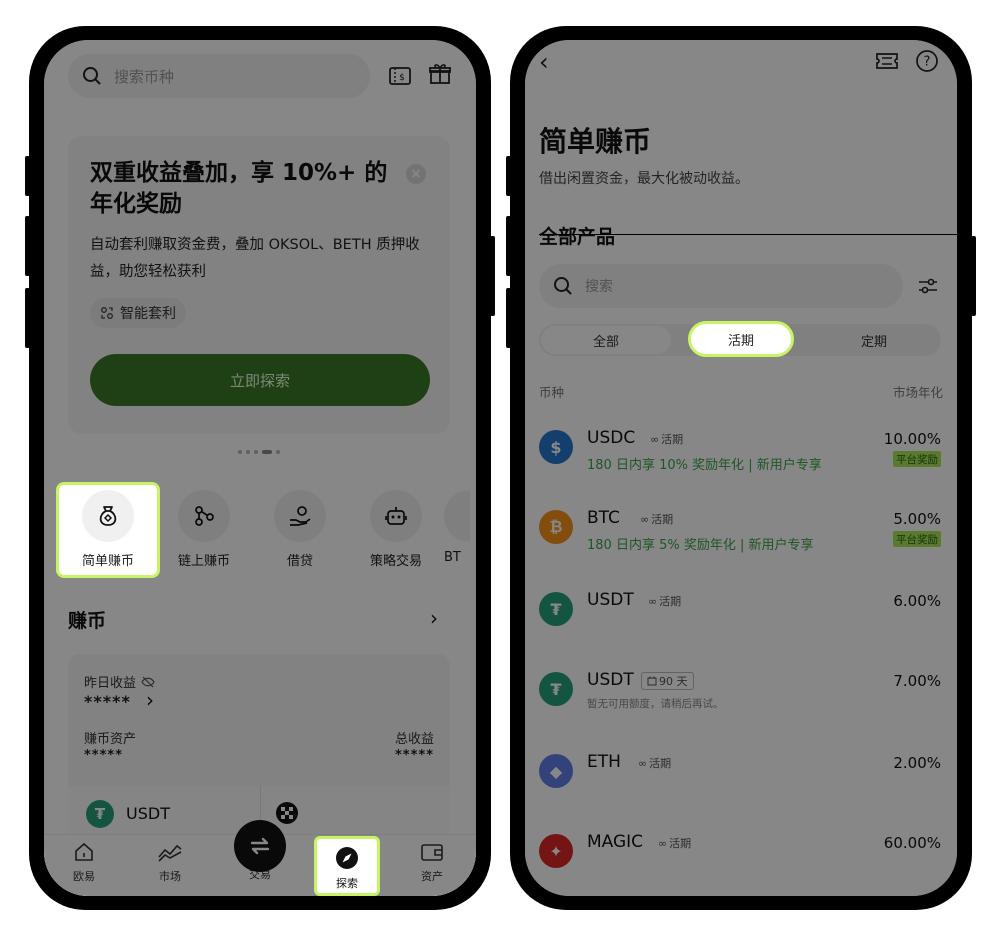 The width and height of the screenshot is (1000, 936). What do you see at coordinates (148, 682) in the screenshot?
I see `eye-off-icon` at bounding box center [148, 682].